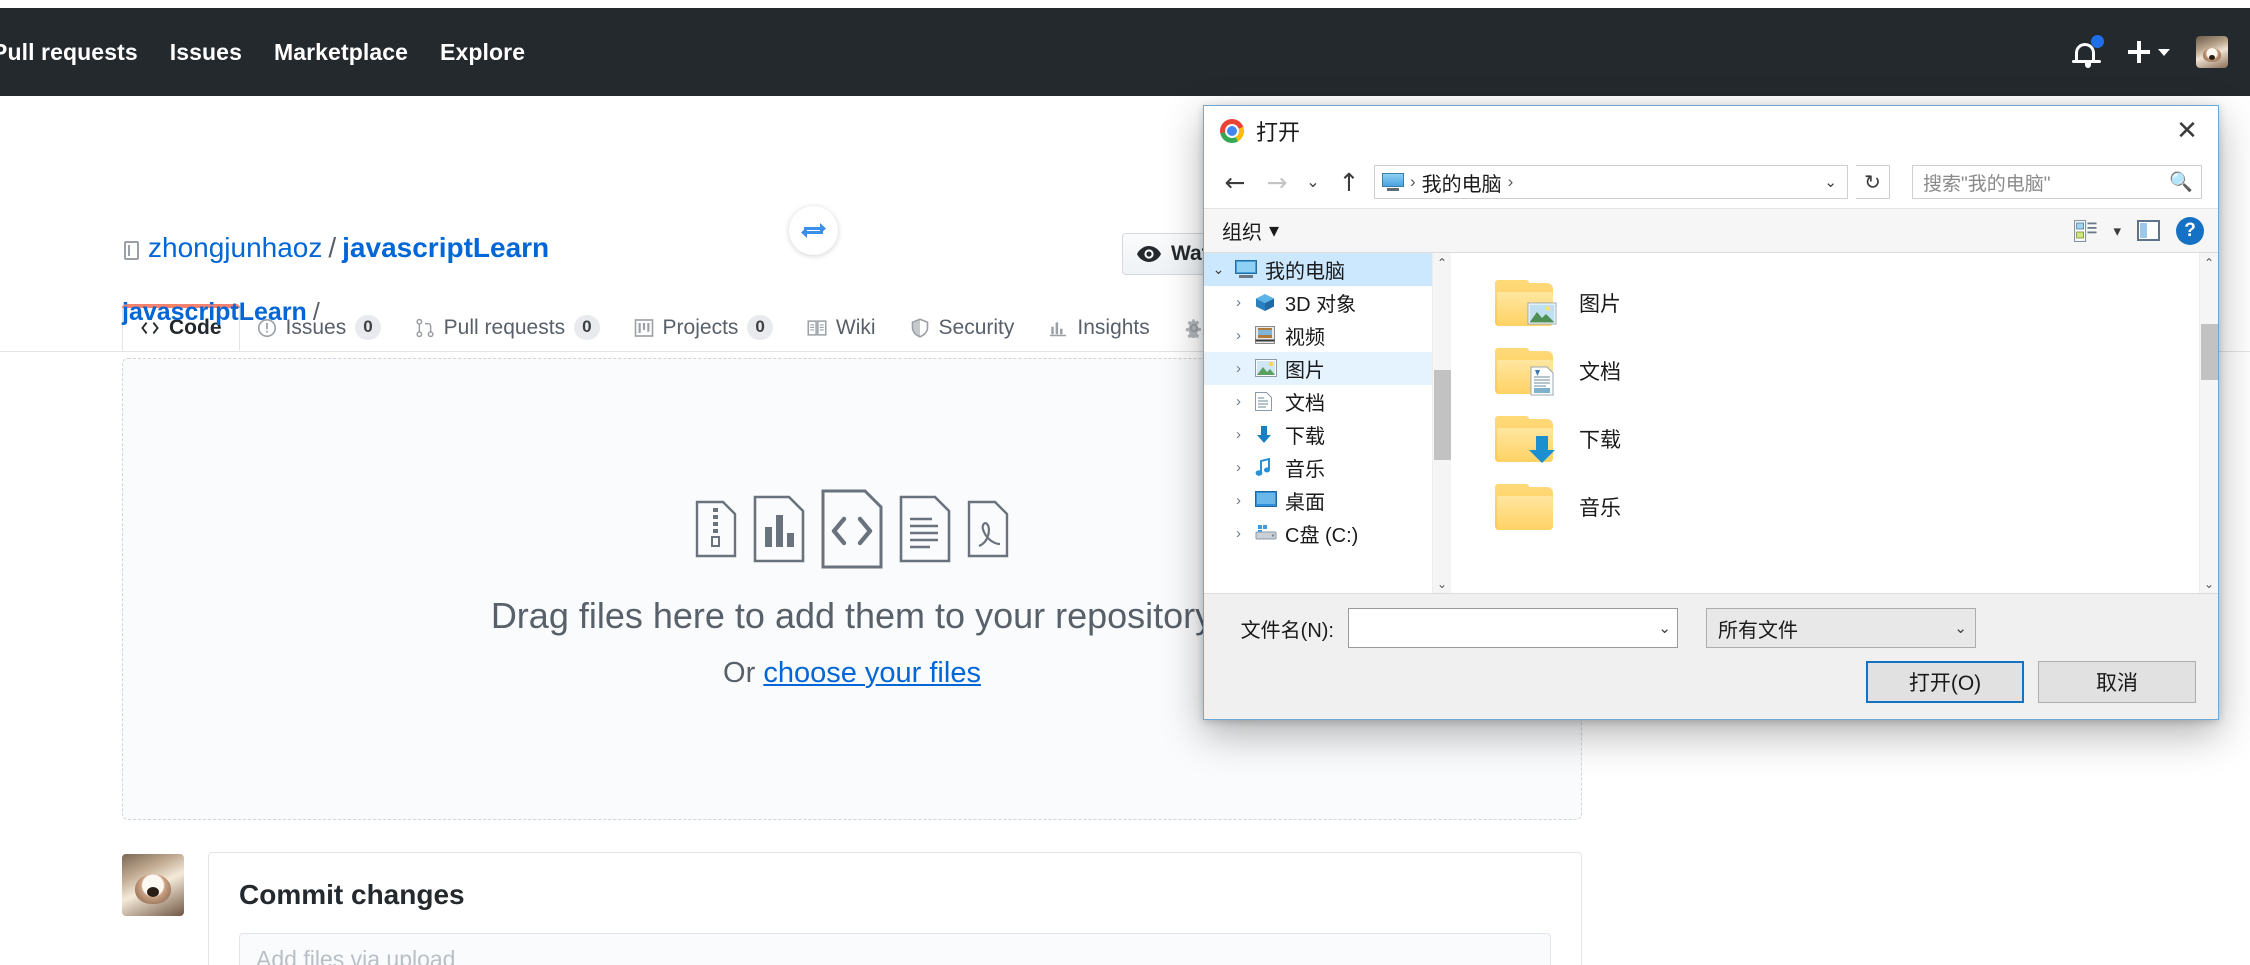 The height and width of the screenshot is (965, 2250). I want to click on tree-item-desktop: › 桌面, so click(1318, 500).